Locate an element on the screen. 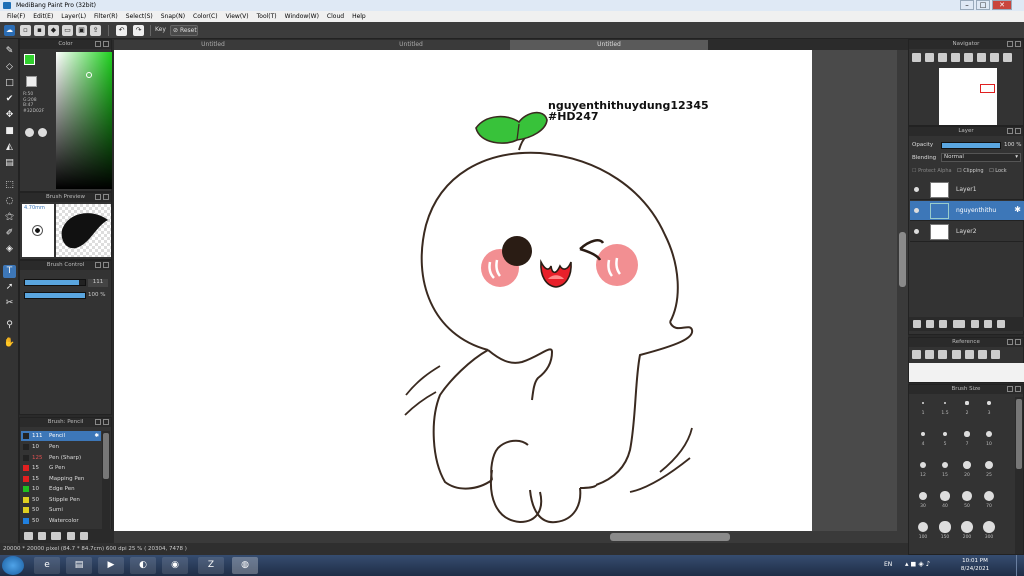  brush-size-scrollbar is located at coordinates (1019, 475).